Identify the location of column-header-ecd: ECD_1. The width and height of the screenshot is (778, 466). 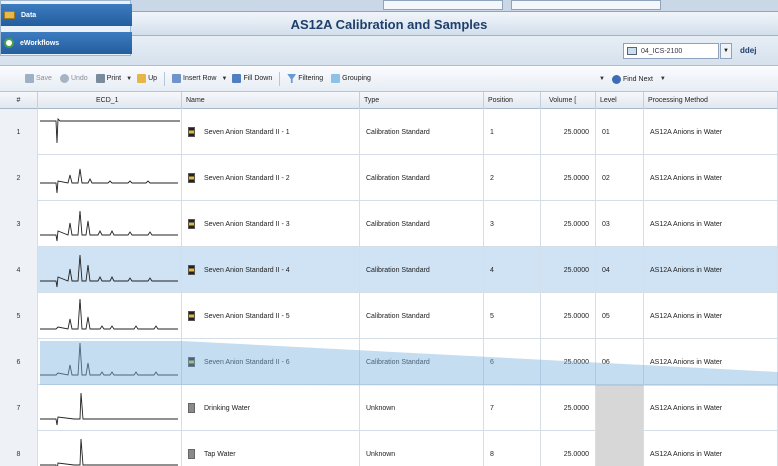
(110, 100).